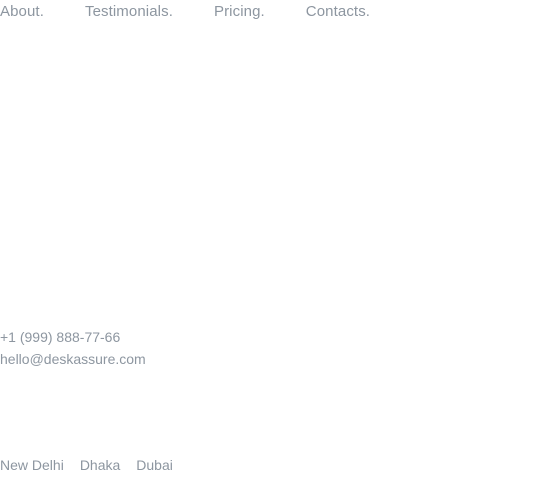 The width and height of the screenshot is (560, 498). What do you see at coordinates (73, 359) in the screenshot?
I see `email-link: hello@deskassure.com` at bounding box center [73, 359].